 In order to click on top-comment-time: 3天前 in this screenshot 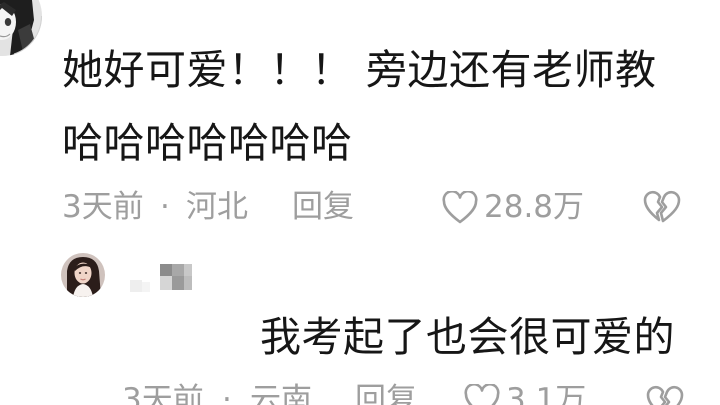, I will do `click(103, 207)`.